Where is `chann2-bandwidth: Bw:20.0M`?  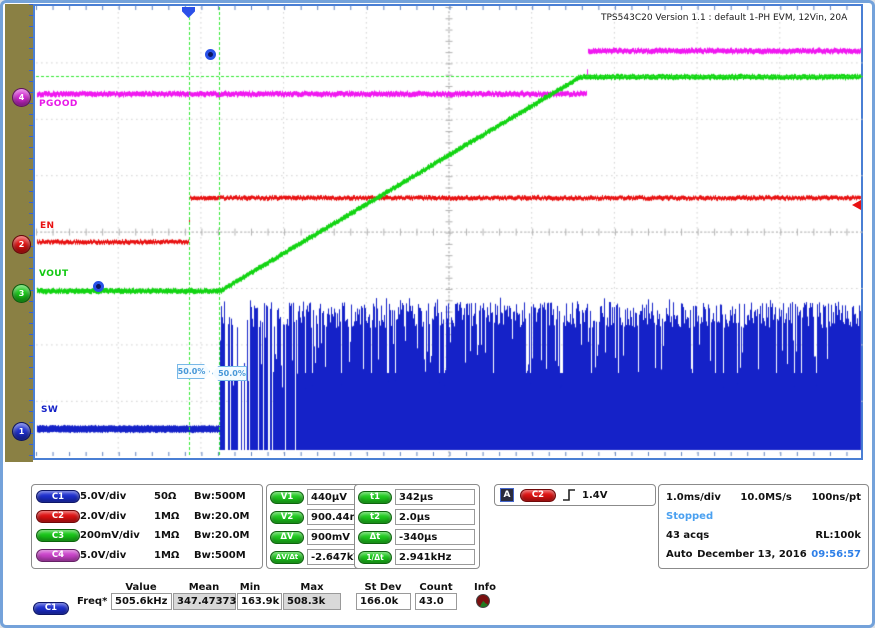 chann2-bandwidth: Bw:20.0M is located at coordinates (222, 516).